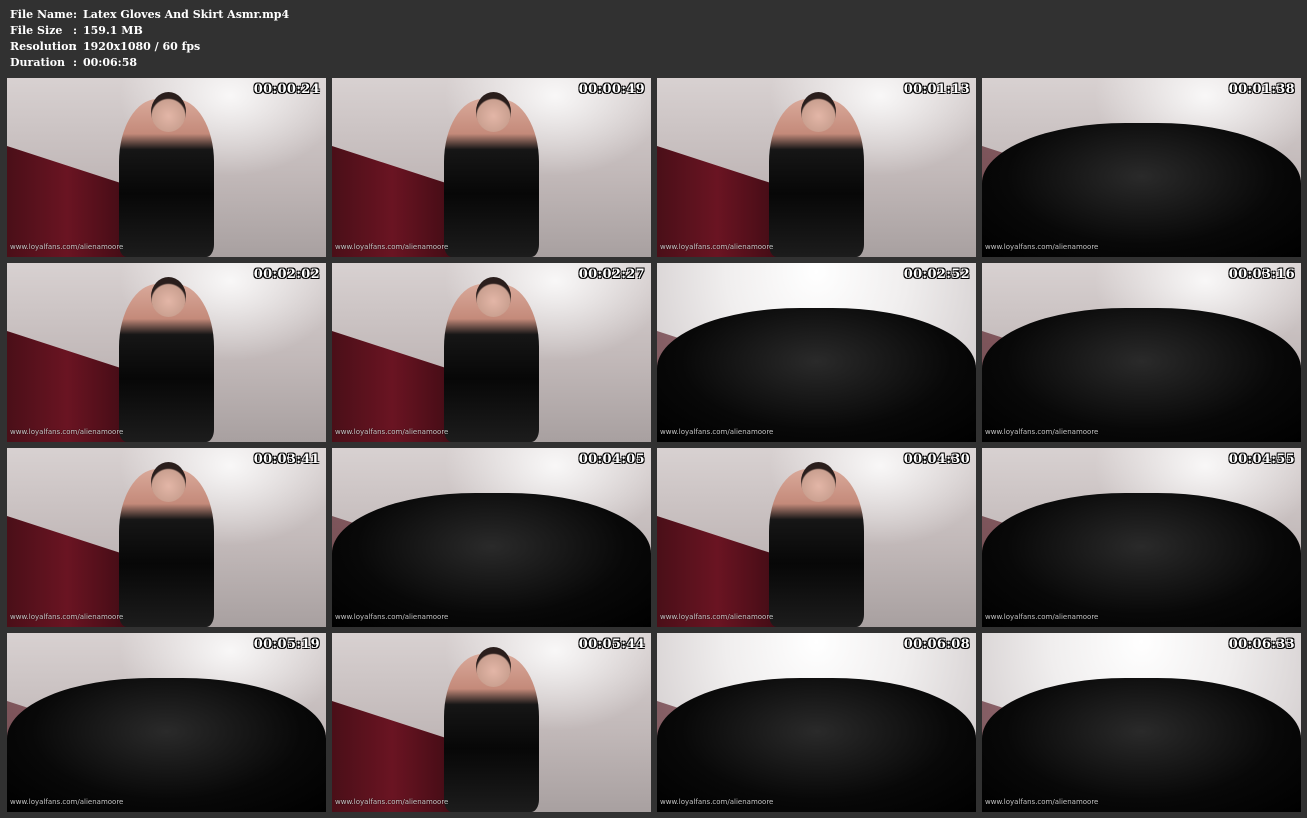  Describe the element at coordinates (816, 167) in the screenshot. I see `video-thumbnail: 00:01:13 www.loyalfans.com/alienamoore` at that location.